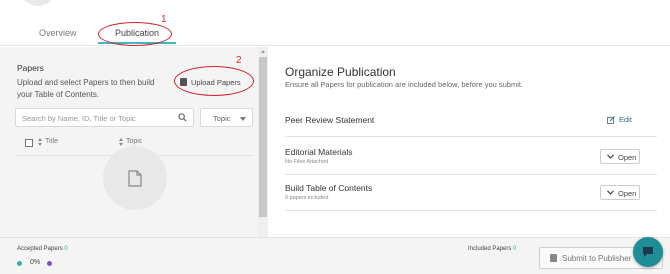 The image size is (670, 274). What do you see at coordinates (66, 249) in the screenshot?
I see `accepted-count: 0` at bounding box center [66, 249].